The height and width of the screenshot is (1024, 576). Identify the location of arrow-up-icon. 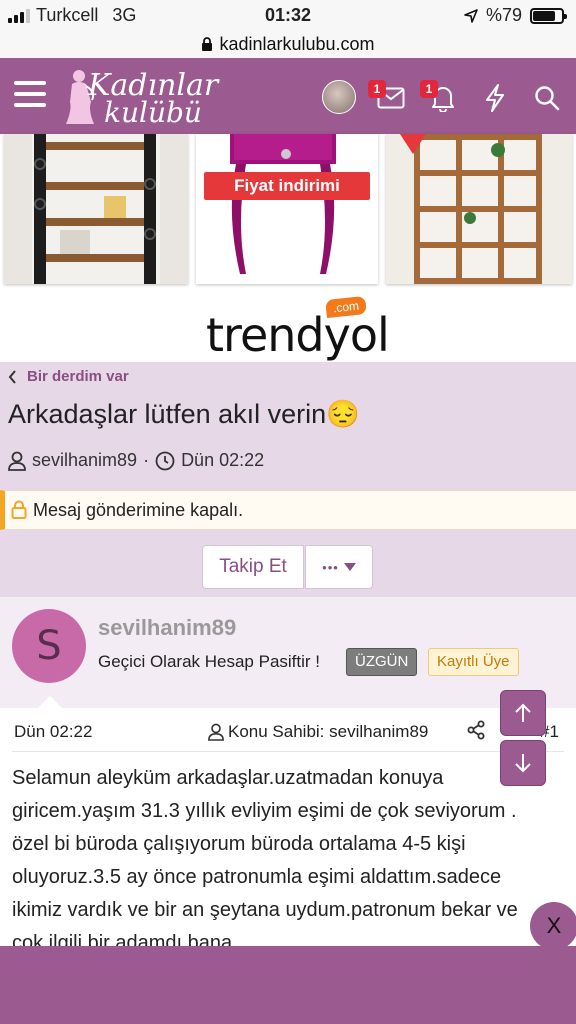
(523, 712).